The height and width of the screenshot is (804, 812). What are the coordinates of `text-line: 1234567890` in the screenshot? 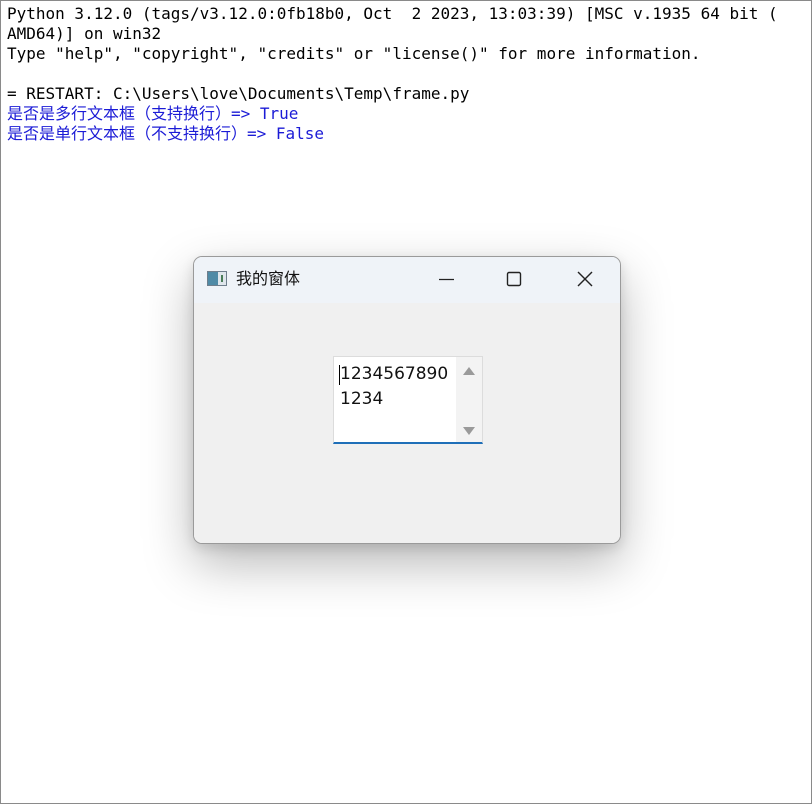 It's located at (394, 374).